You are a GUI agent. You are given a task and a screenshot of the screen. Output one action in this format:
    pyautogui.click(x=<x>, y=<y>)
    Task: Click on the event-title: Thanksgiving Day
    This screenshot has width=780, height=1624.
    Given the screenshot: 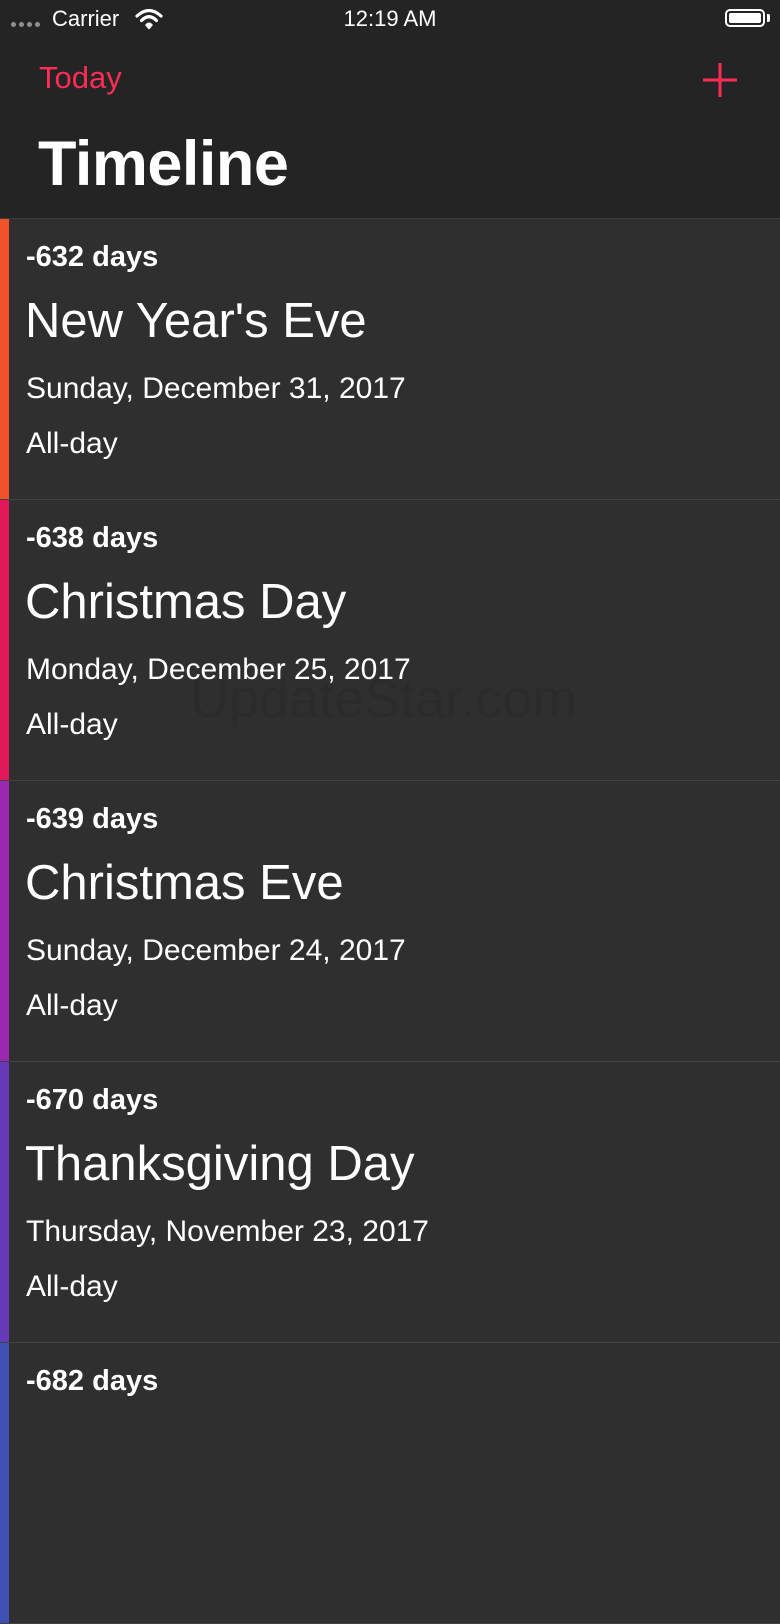 What is the action you would take?
    pyautogui.click(x=220, y=1164)
    